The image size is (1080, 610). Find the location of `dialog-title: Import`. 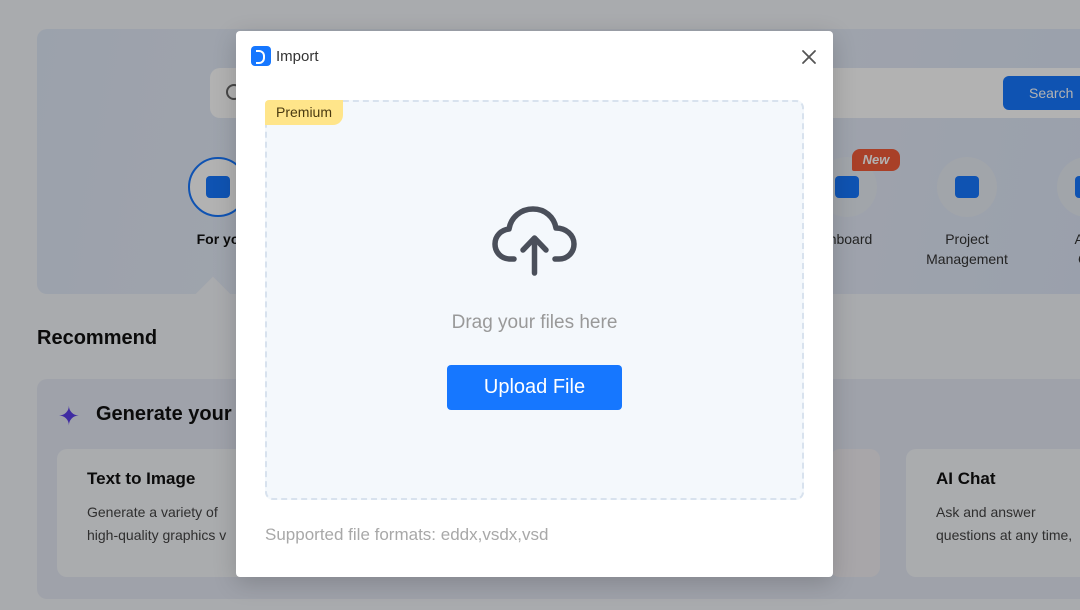

dialog-title: Import is located at coordinates (297, 56).